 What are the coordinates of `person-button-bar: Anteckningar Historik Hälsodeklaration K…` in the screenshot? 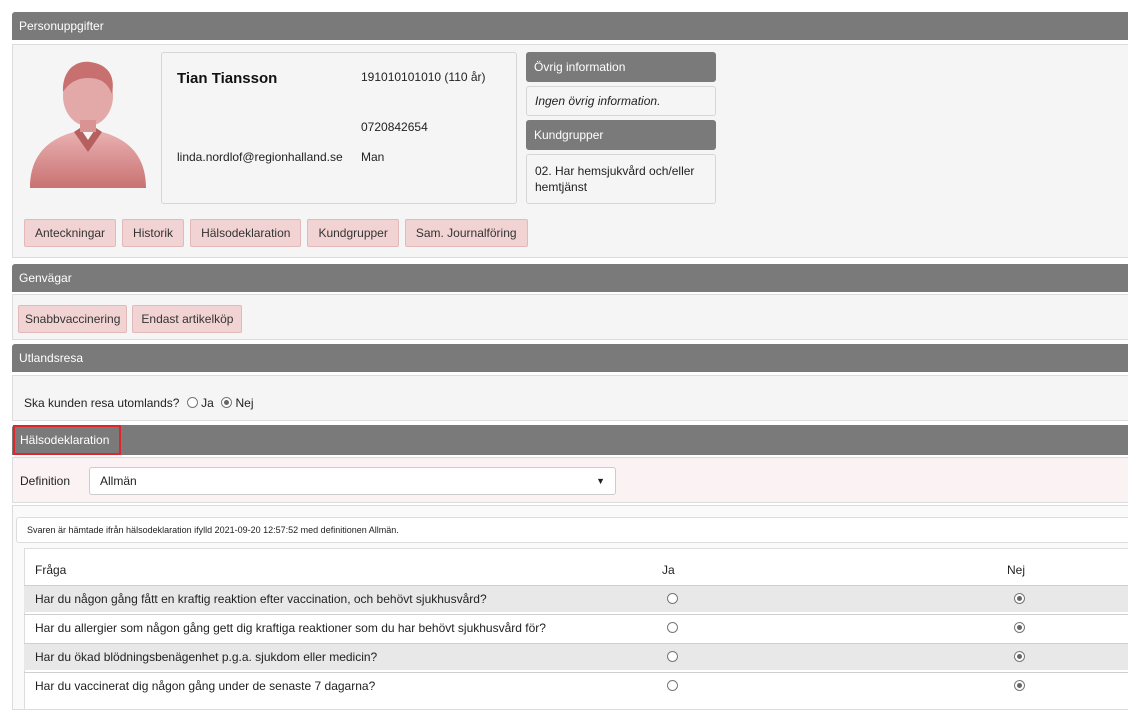 It's located at (276, 233).